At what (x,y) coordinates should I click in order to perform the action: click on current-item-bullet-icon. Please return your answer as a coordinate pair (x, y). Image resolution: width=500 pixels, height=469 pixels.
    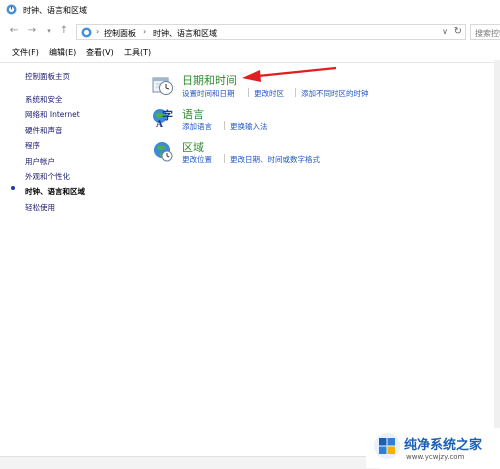
    Looking at the image, I should click on (13, 188).